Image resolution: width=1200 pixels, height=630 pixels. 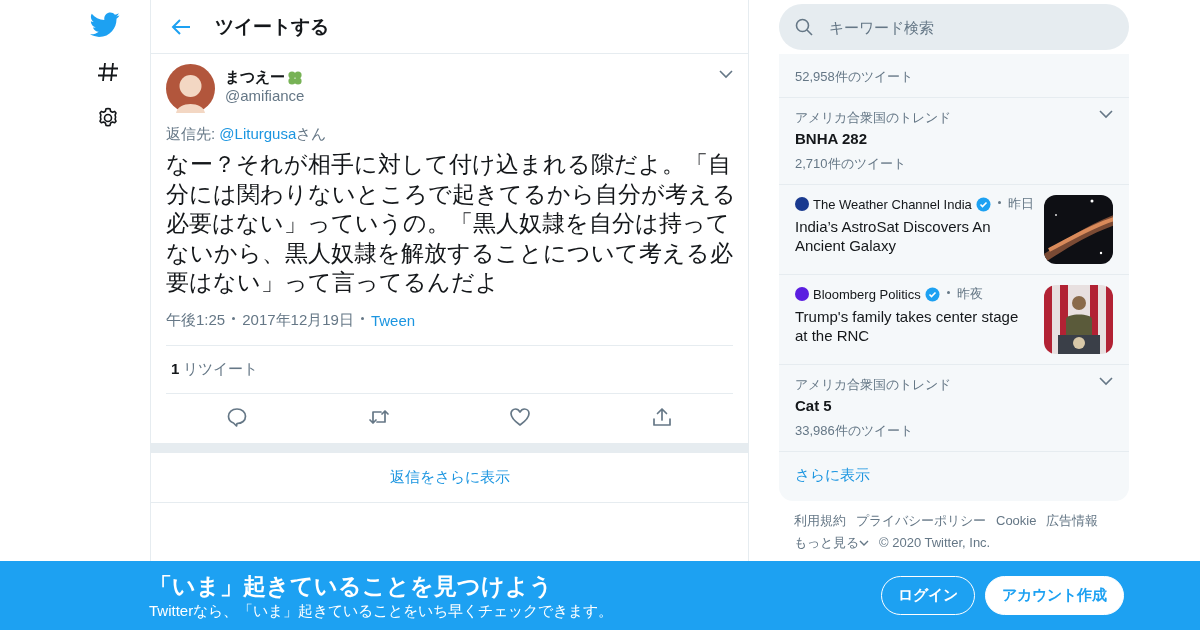 What do you see at coordinates (892, 204) in the screenshot?
I see `source-name: The Weather Channel India` at bounding box center [892, 204].